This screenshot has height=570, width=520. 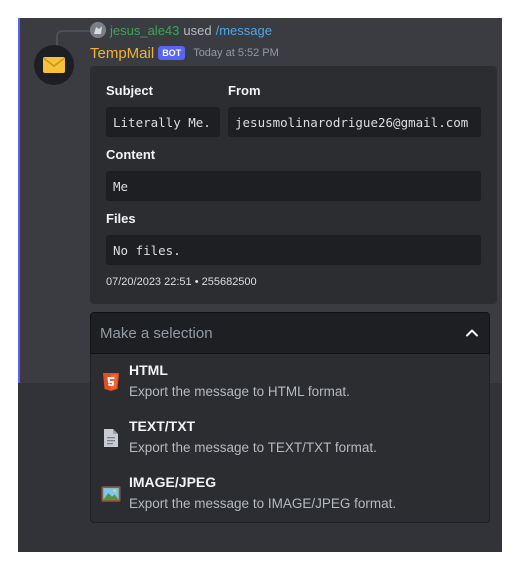 What do you see at coordinates (156, 333) in the screenshot?
I see `select-placeholder: Make a selection` at bounding box center [156, 333].